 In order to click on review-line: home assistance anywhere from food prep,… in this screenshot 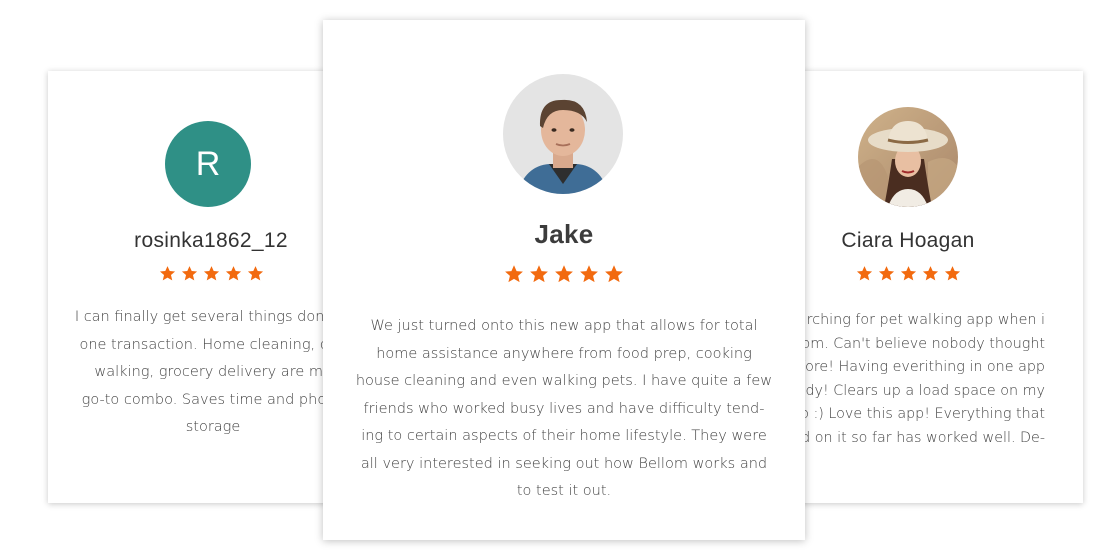, I will do `click(564, 353)`.